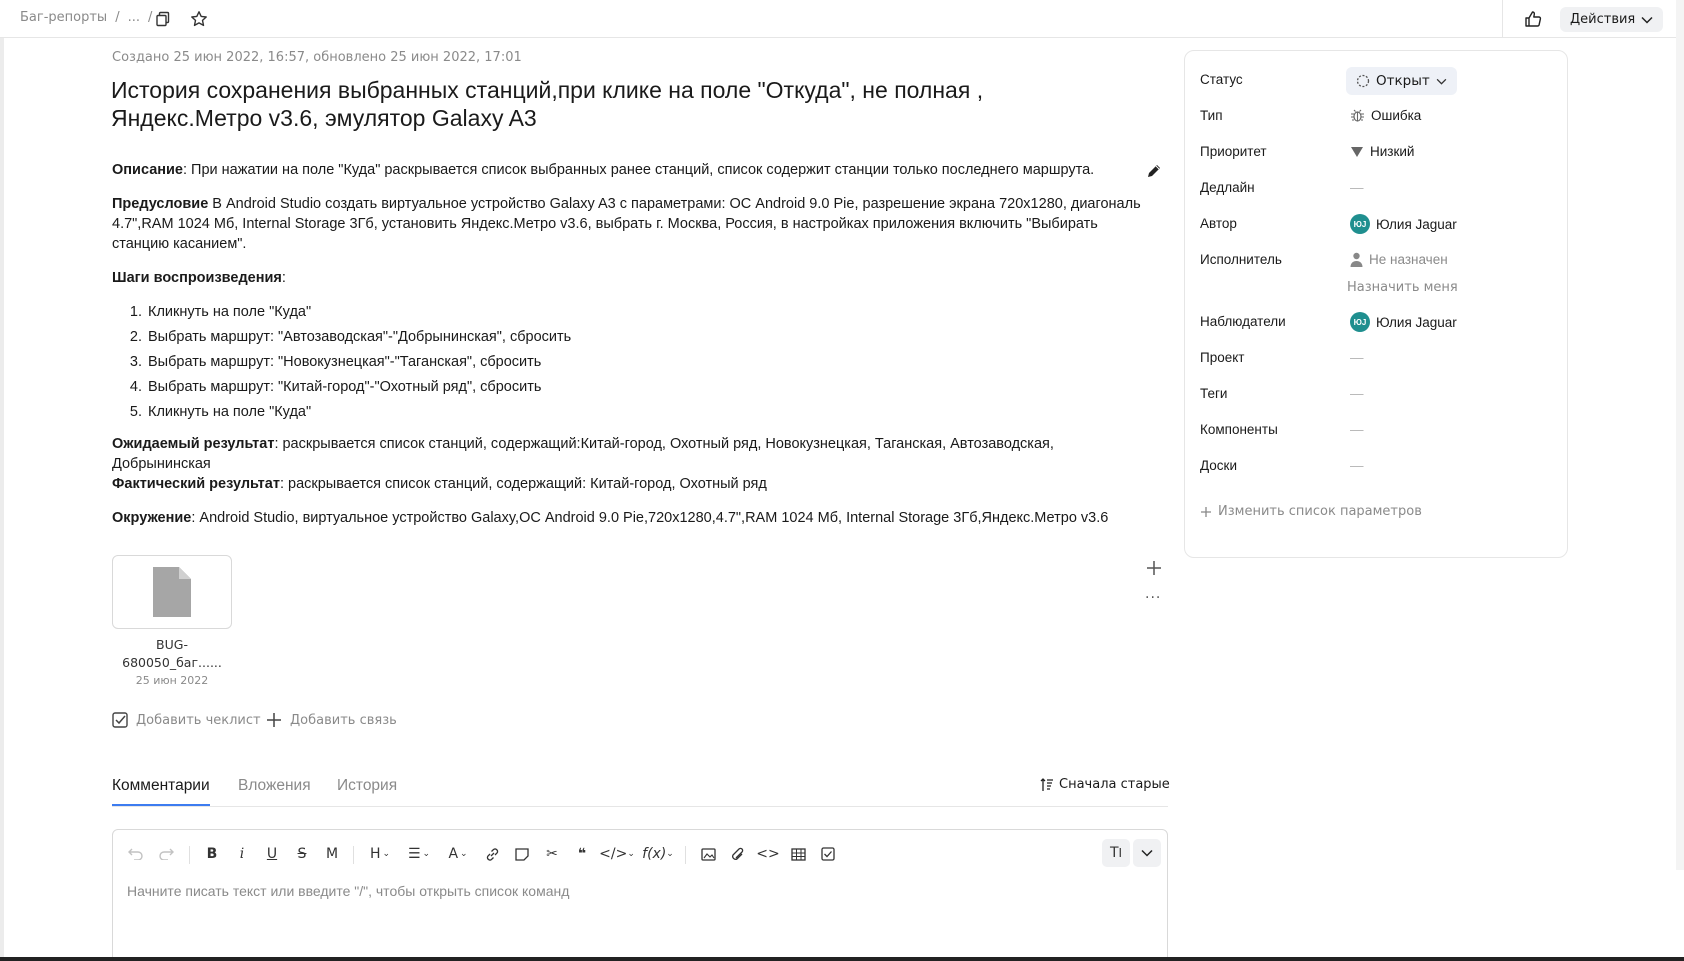 The width and height of the screenshot is (1684, 961). What do you see at coordinates (1376, 304) in the screenshot?
I see `issue-parameters-panel` at bounding box center [1376, 304].